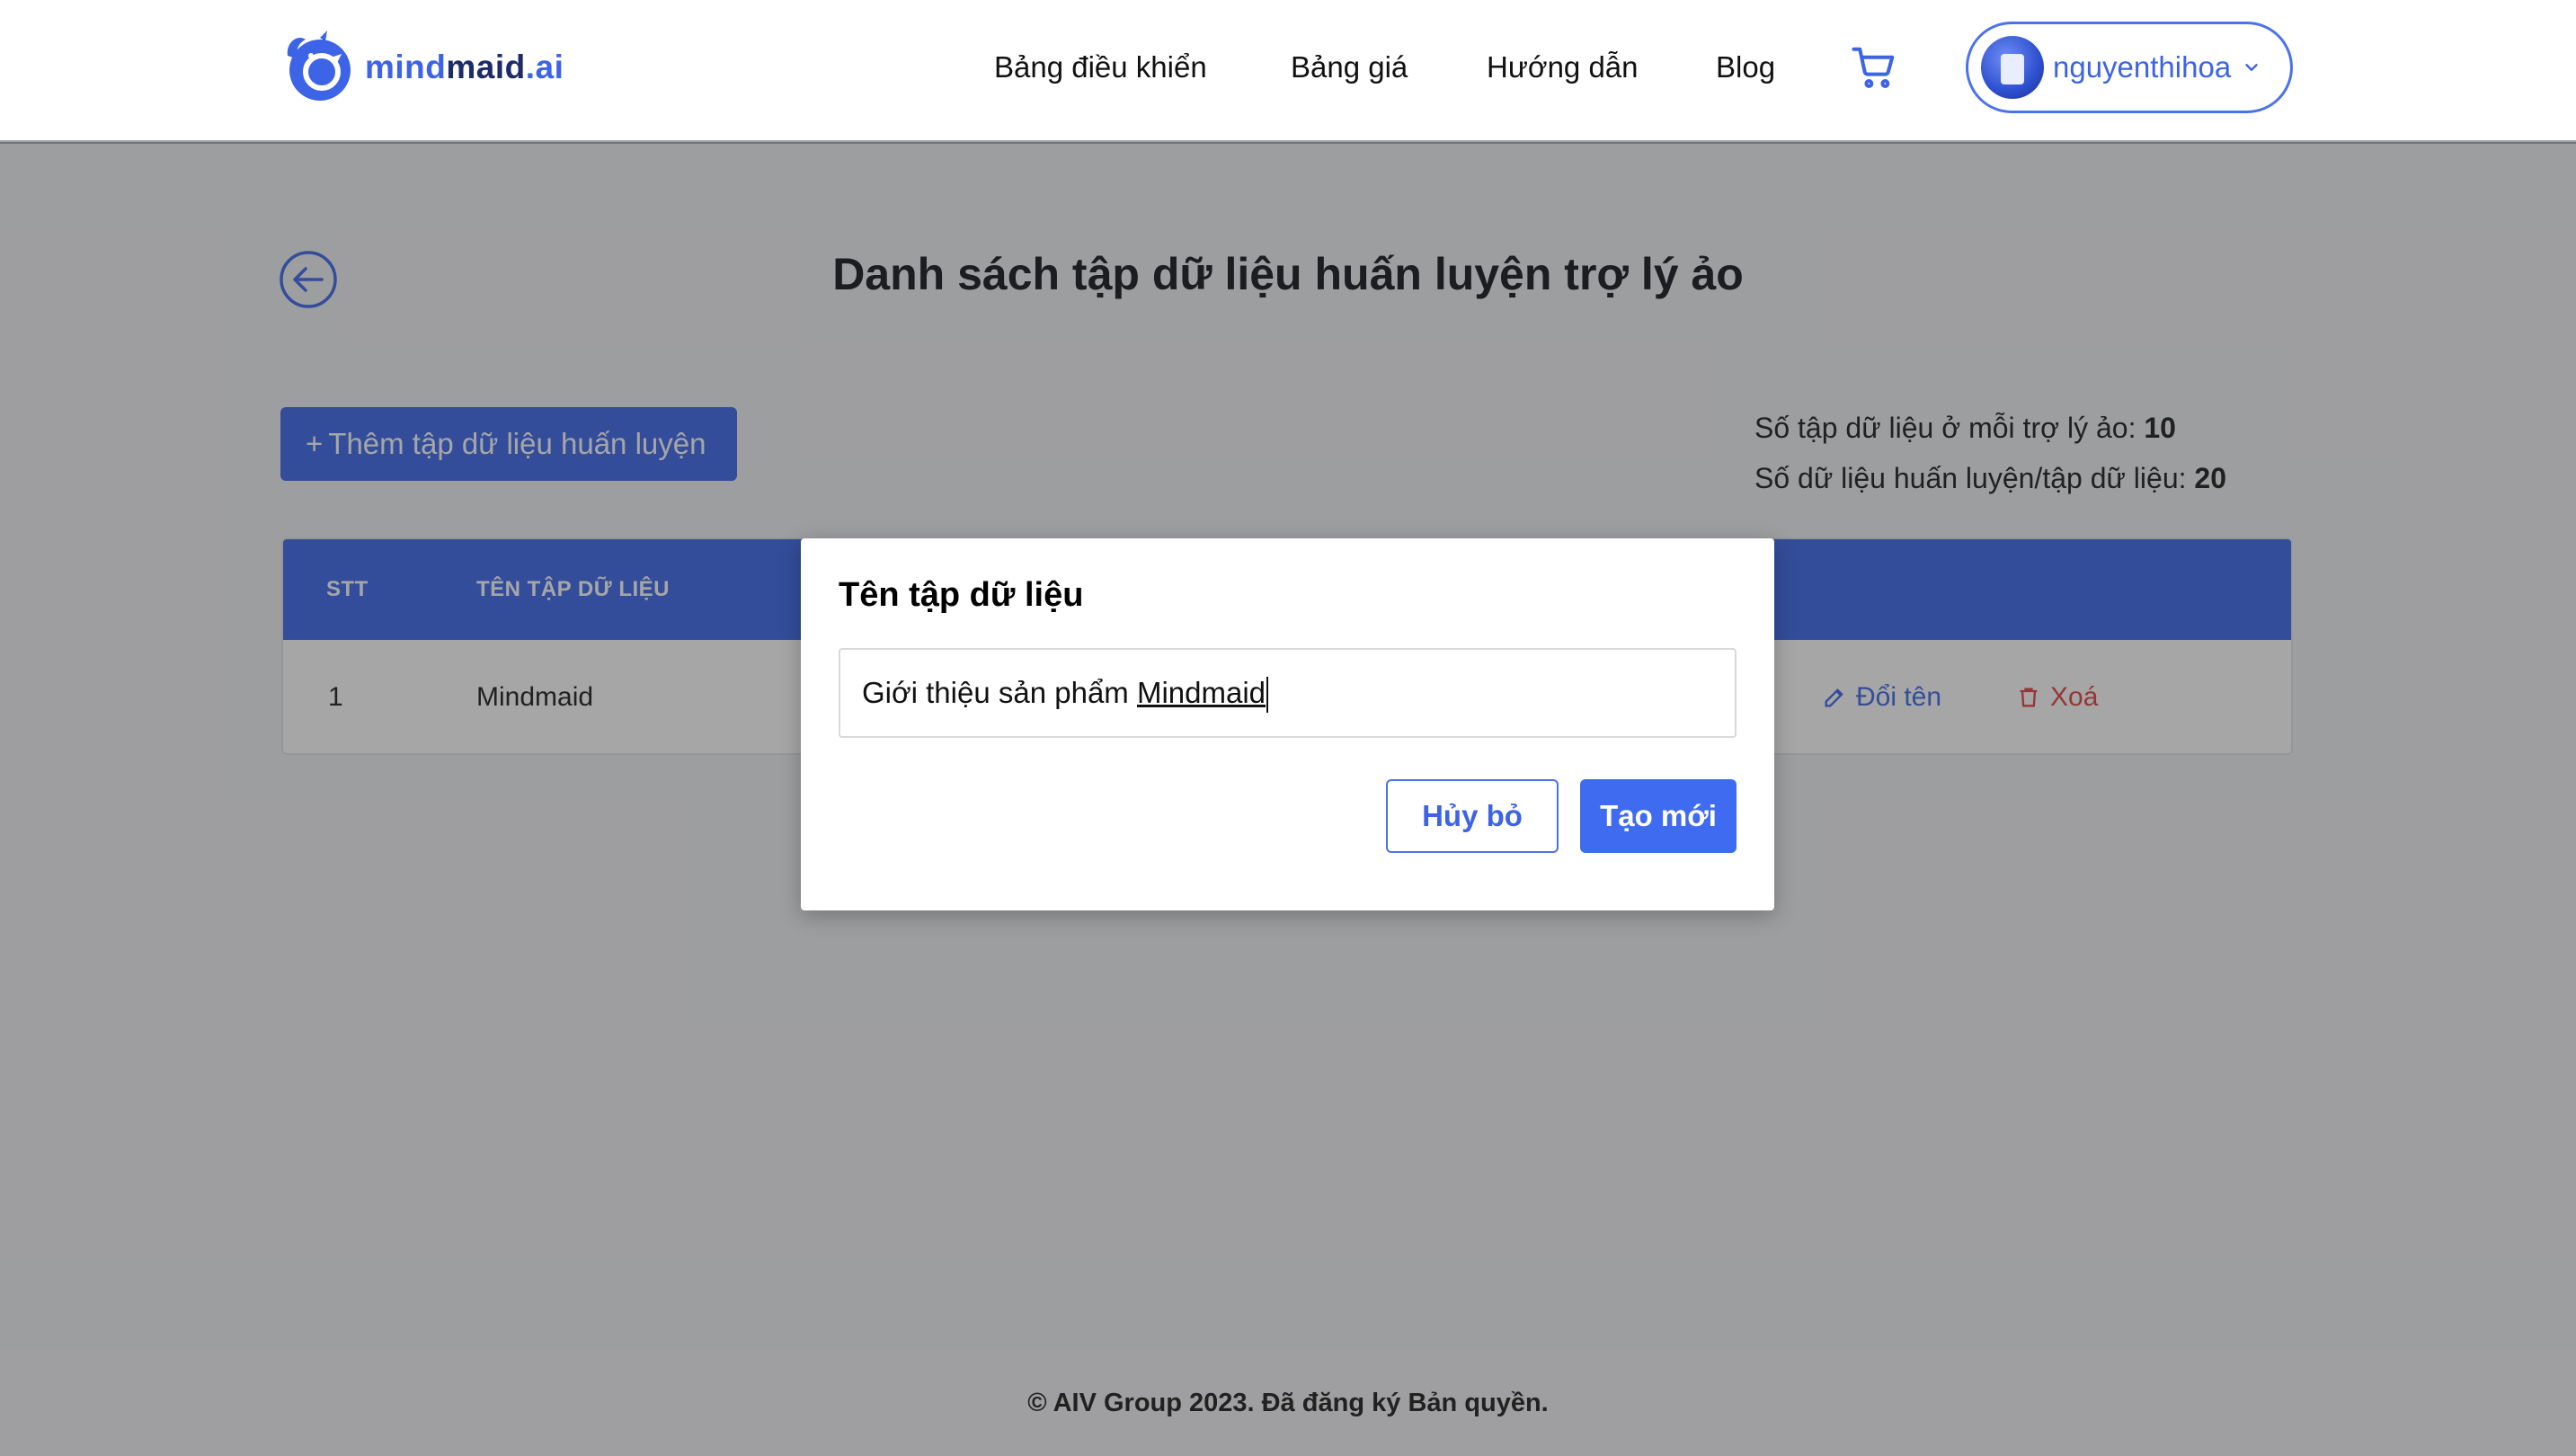  I want to click on nav-item-guide: Hướng dẫn, so click(1563, 68).